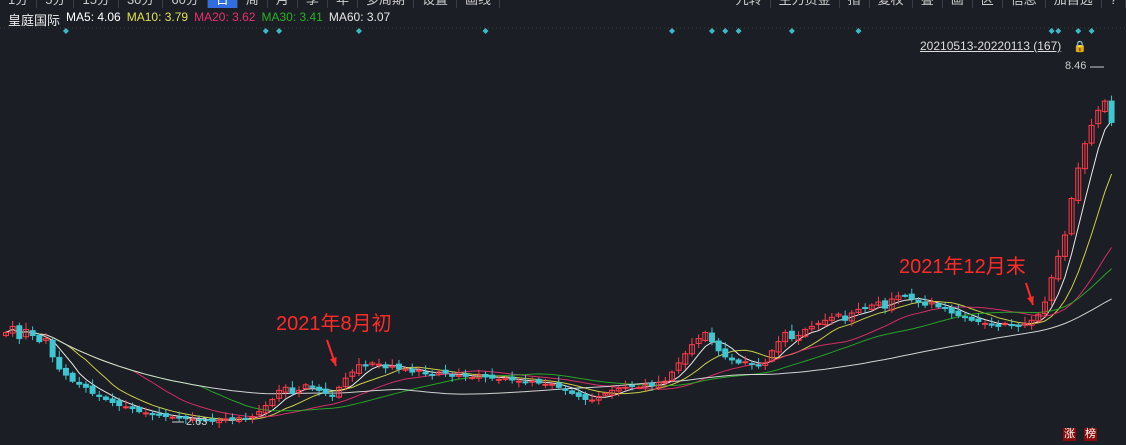 The image size is (1126, 445). Describe the element at coordinates (962, 267) in the screenshot. I see `annotation-dec: 2021年12月末` at that location.